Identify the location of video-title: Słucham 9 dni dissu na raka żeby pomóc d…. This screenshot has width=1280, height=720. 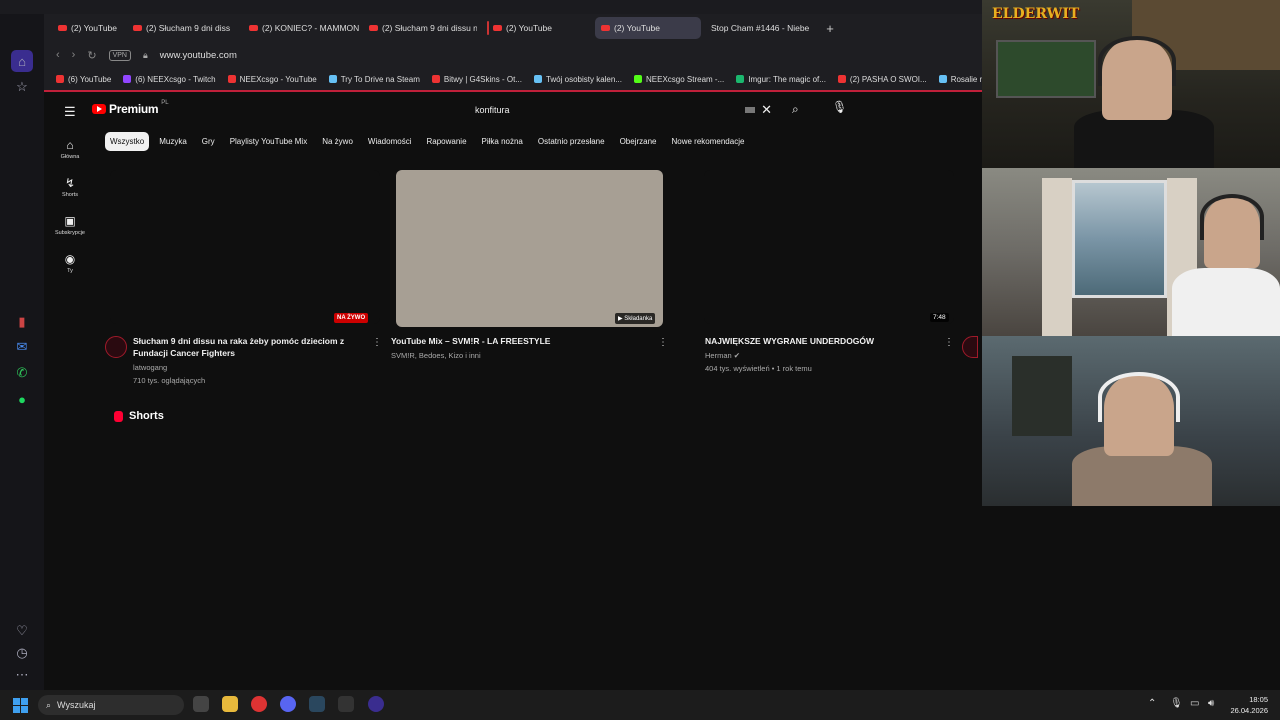
(248, 347).